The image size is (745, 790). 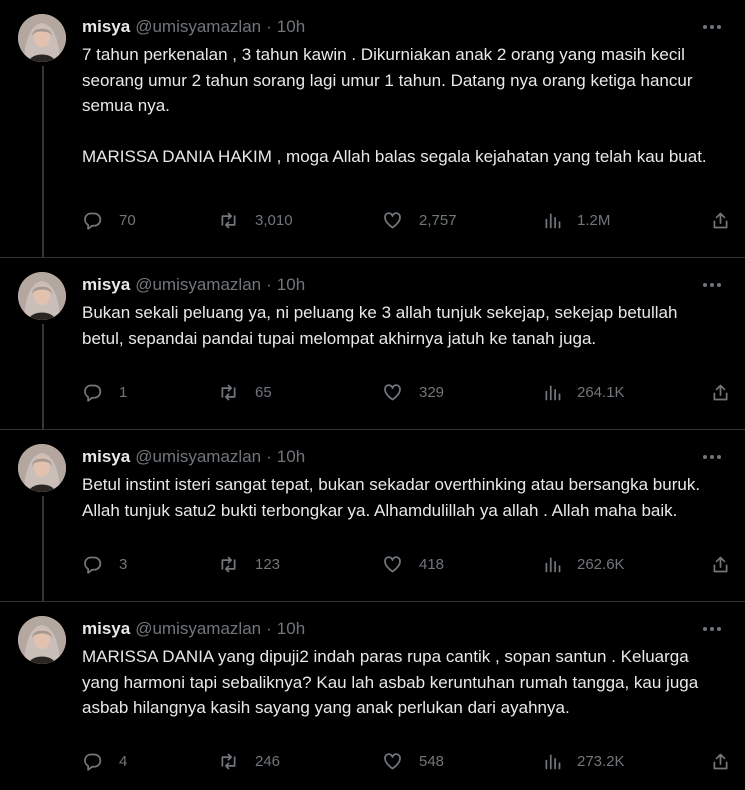 I want to click on reply-button: 3, so click(x=104, y=564).